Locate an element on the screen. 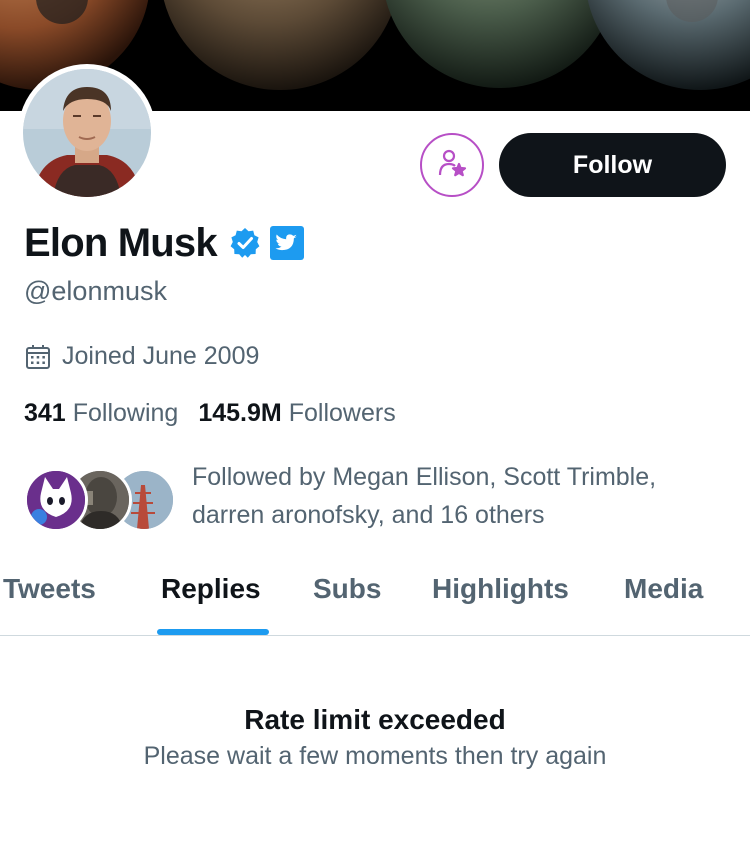 The height and width of the screenshot is (860, 750). profile-display-name: Elon Musk is located at coordinates (121, 242).